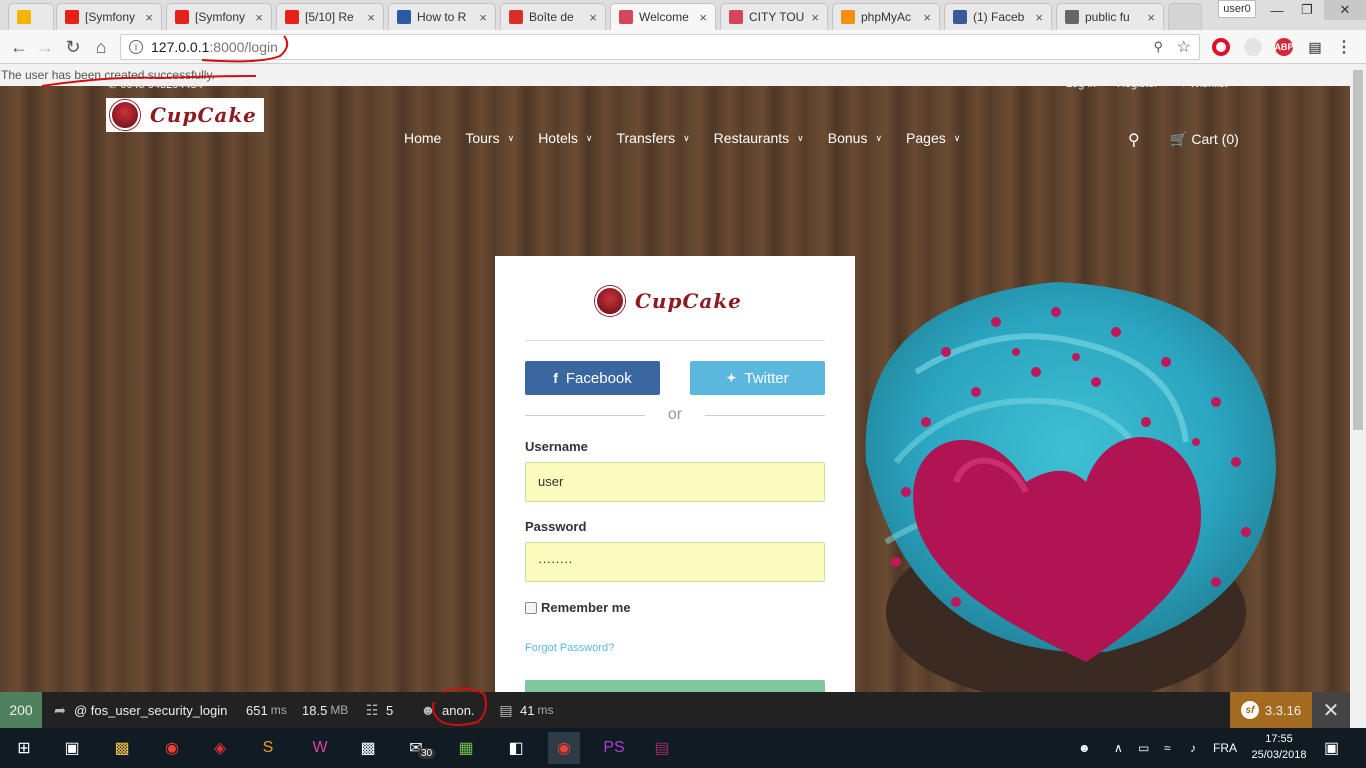 The image size is (1366, 768). Describe the element at coordinates (1358, 250) in the screenshot. I see `scrollbar-thumb` at that location.